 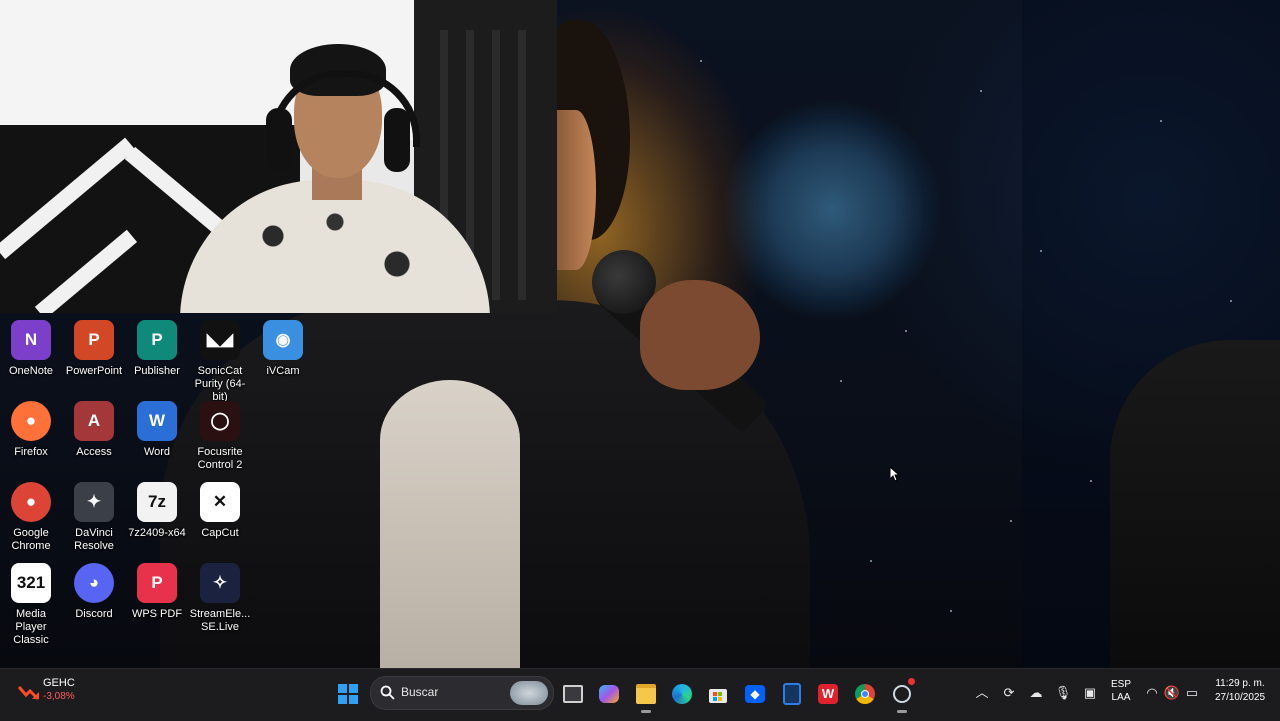 I want to click on start-button, so click(x=348, y=694).